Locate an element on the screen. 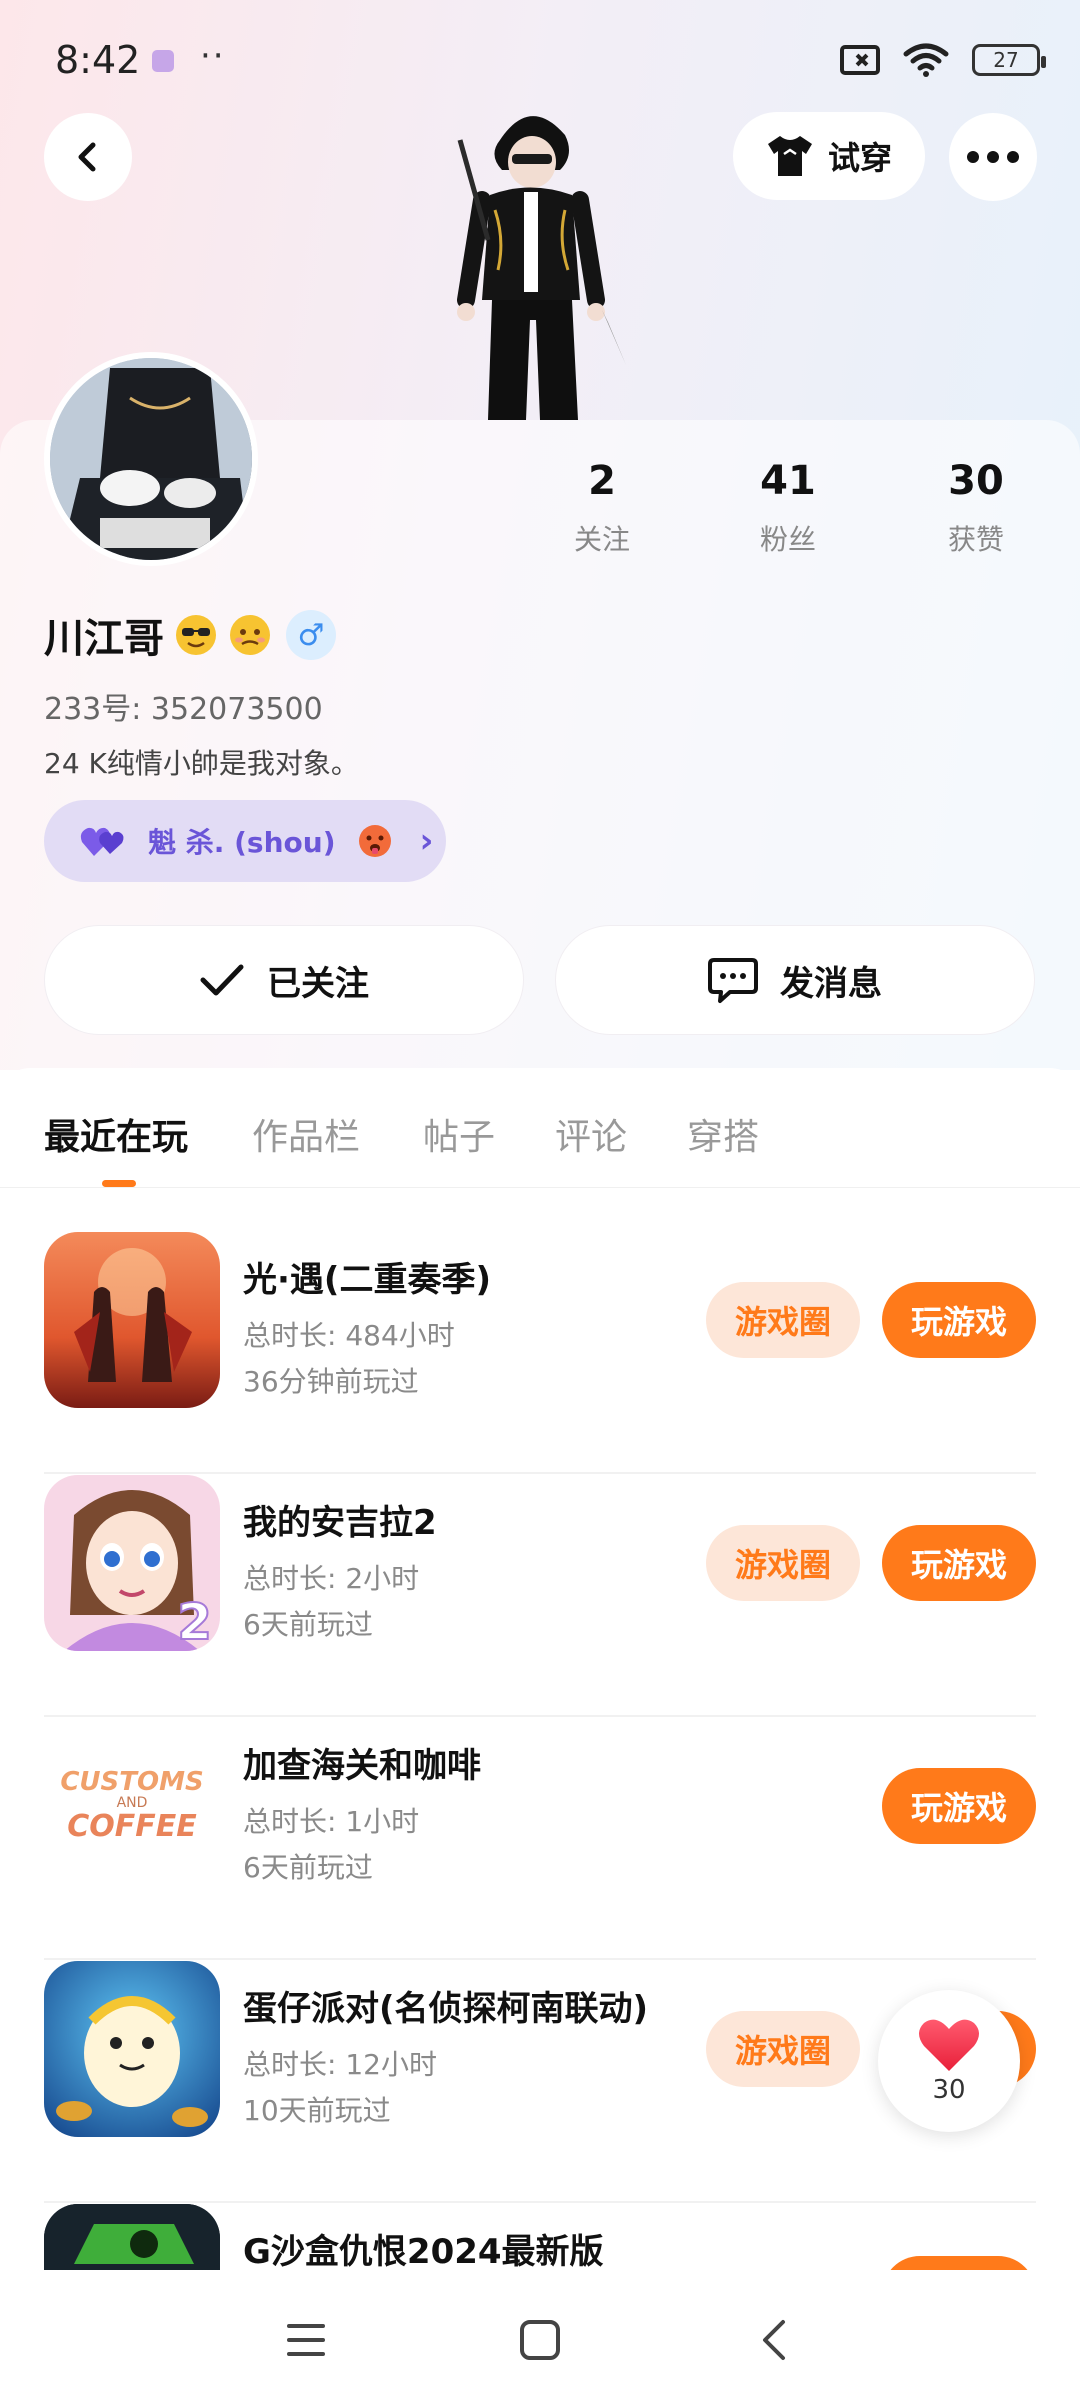 This screenshot has height=2400, width=1080. sunglasses-emoji-icon is located at coordinates (196, 635).